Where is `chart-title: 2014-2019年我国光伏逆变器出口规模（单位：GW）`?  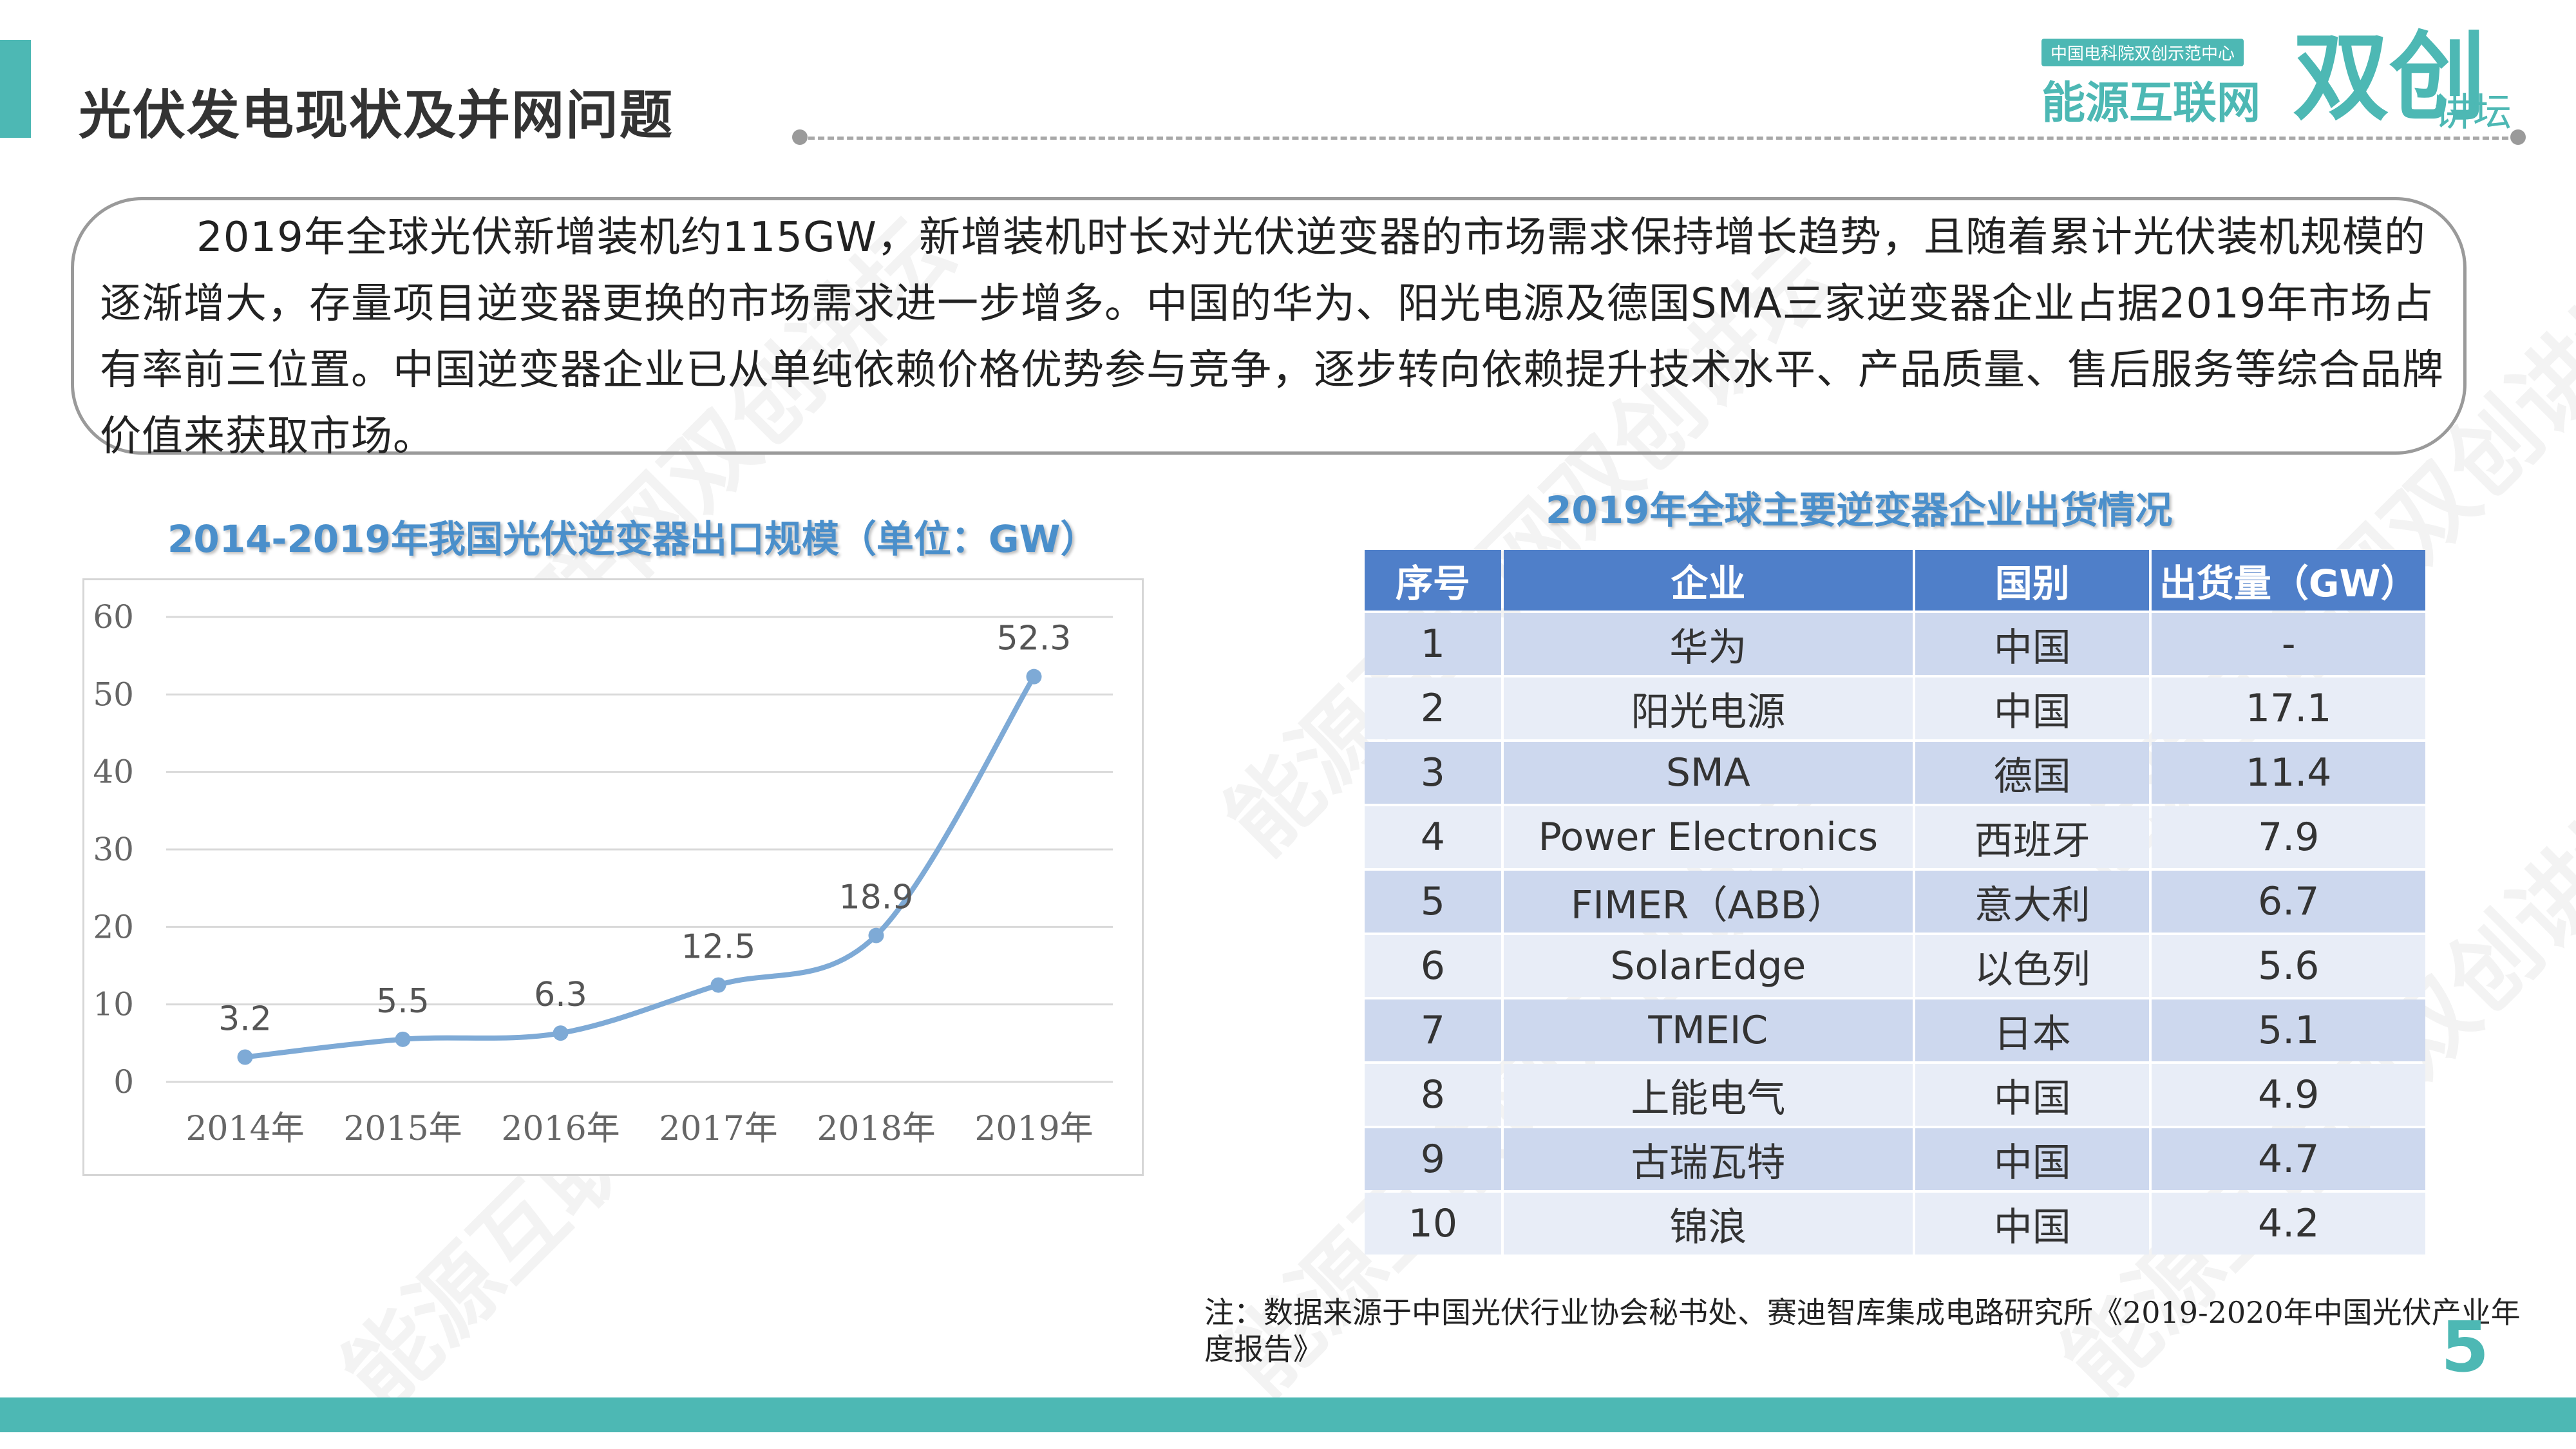
chart-title: 2014-2019年我国光伏逆变器出口规模（单位：GW） is located at coordinates (633, 539).